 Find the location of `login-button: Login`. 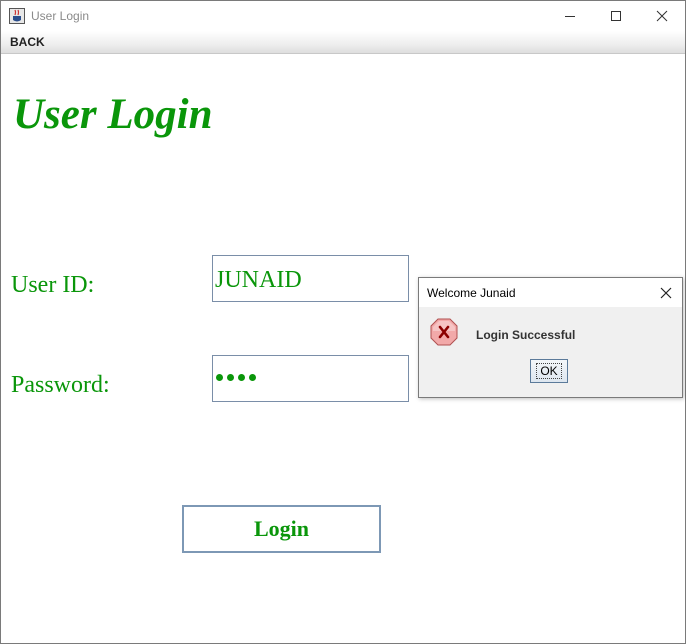

login-button: Login is located at coordinates (281, 529).